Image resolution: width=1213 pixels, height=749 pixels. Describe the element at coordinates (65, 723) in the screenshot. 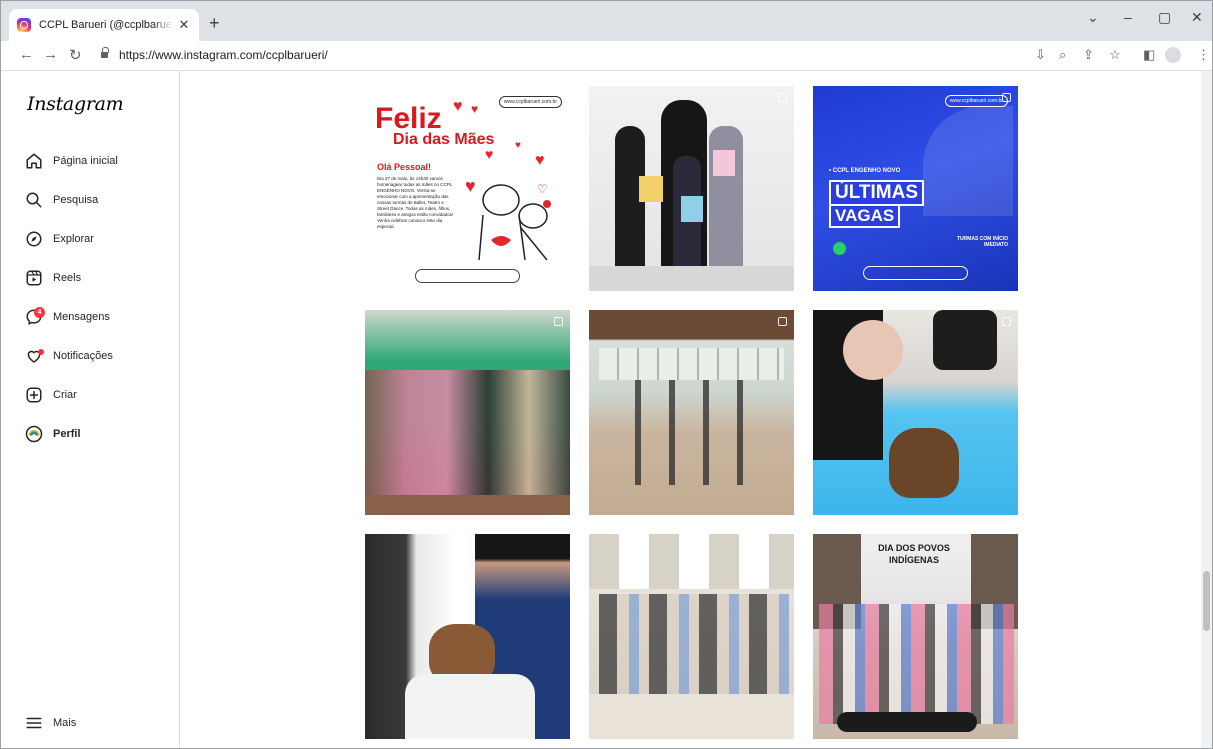

I see `sidebar-item-label: Mais` at that location.